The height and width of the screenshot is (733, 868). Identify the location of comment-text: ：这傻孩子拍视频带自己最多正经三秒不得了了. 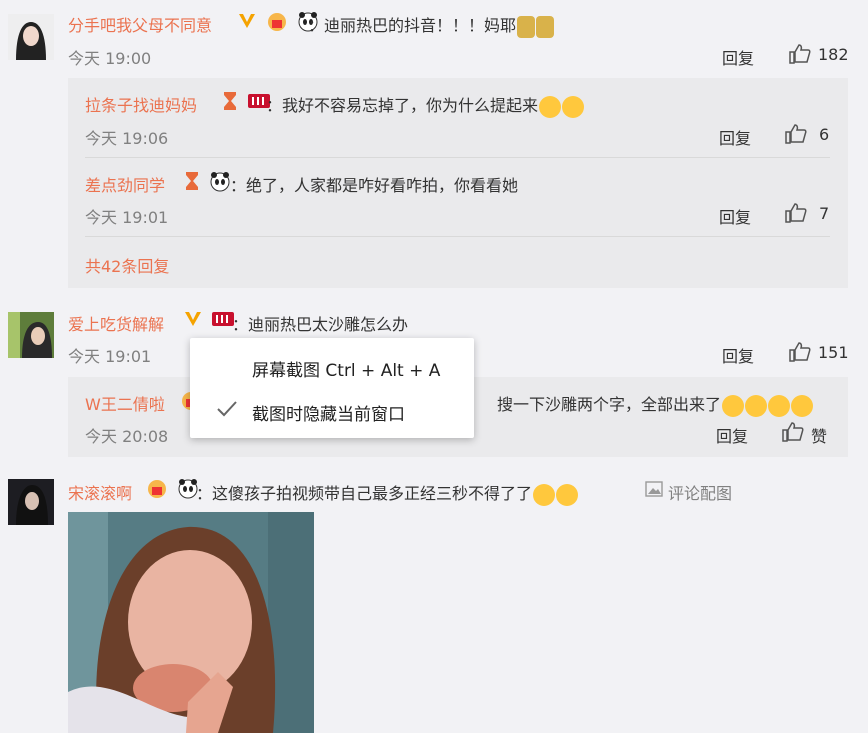
(387, 493).